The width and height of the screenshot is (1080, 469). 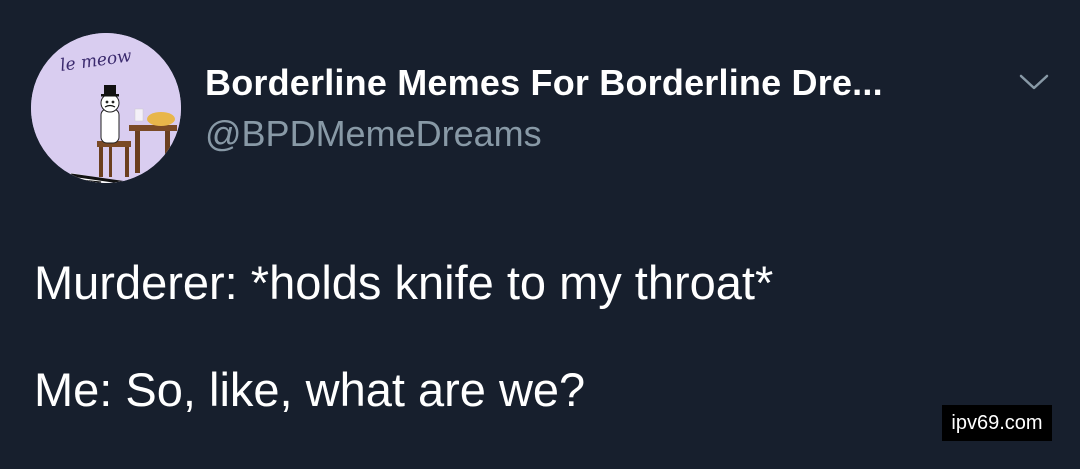 What do you see at coordinates (997, 423) in the screenshot?
I see `watermark: ipv69.com` at bounding box center [997, 423].